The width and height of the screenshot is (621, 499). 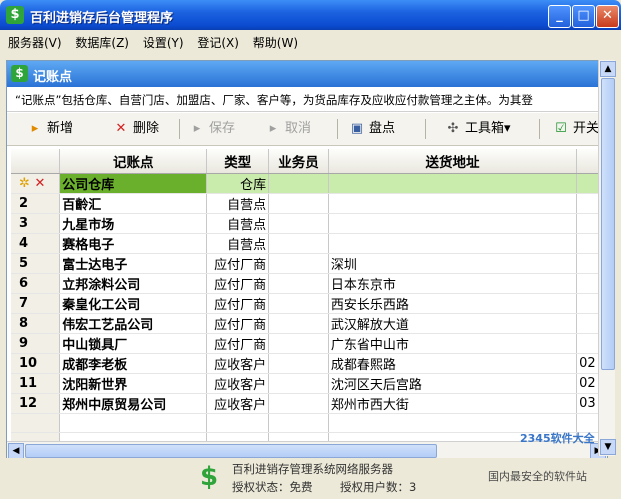 I want to click on address-cell: 广东省中山市, so click(x=453, y=343).